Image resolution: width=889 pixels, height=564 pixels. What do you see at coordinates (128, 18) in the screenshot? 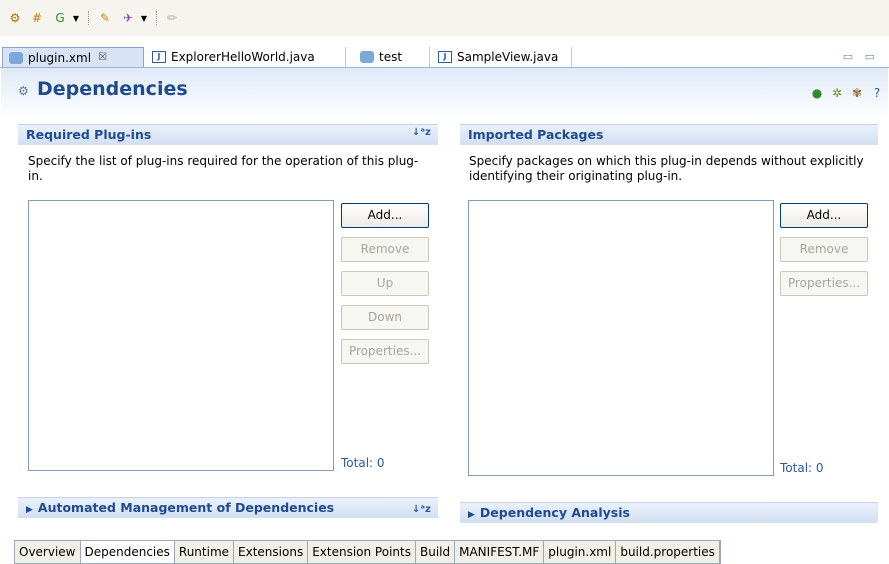
I see `tool-icon: ✈` at bounding box center [128, 18].